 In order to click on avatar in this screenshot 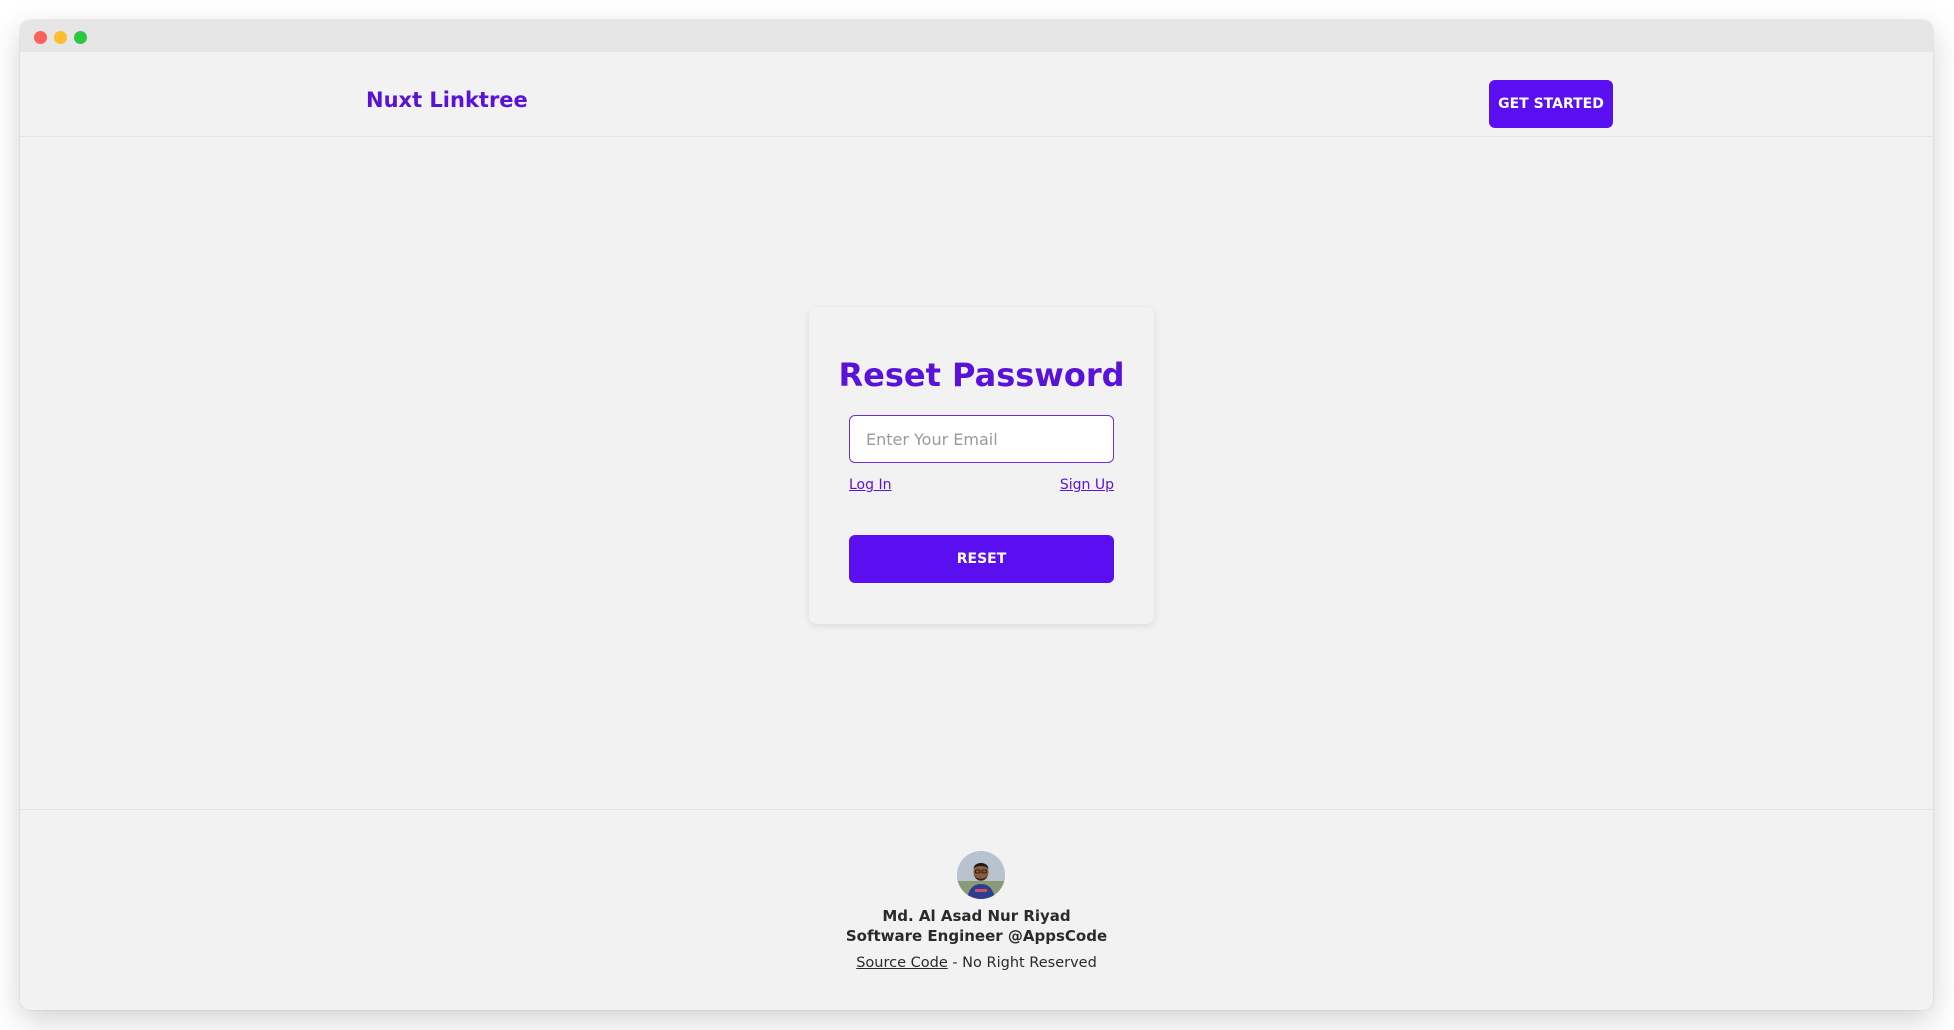, I will do `click(981, 875)`.